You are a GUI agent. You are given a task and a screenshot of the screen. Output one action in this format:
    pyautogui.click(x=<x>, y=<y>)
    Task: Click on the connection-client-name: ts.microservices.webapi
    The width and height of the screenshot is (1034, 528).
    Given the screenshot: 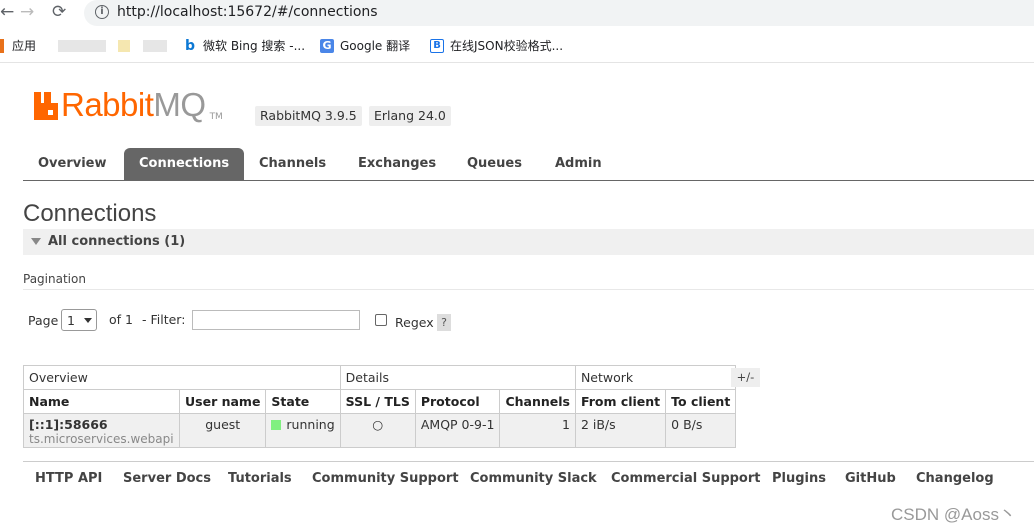 What is the action you would take?
    pyautogui.click(x=101, y=439)
    